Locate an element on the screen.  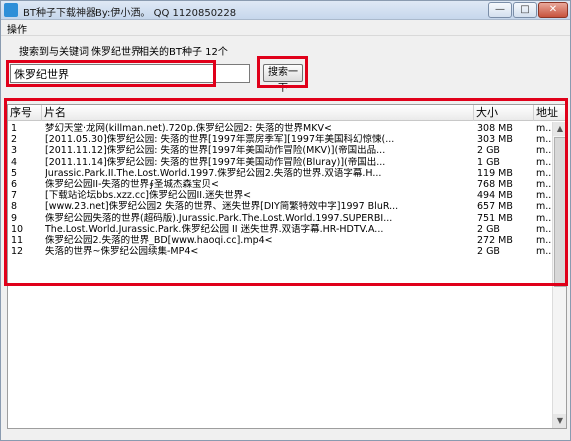
window-title: BT种子下载神器 is located at coordinates (59, 13).